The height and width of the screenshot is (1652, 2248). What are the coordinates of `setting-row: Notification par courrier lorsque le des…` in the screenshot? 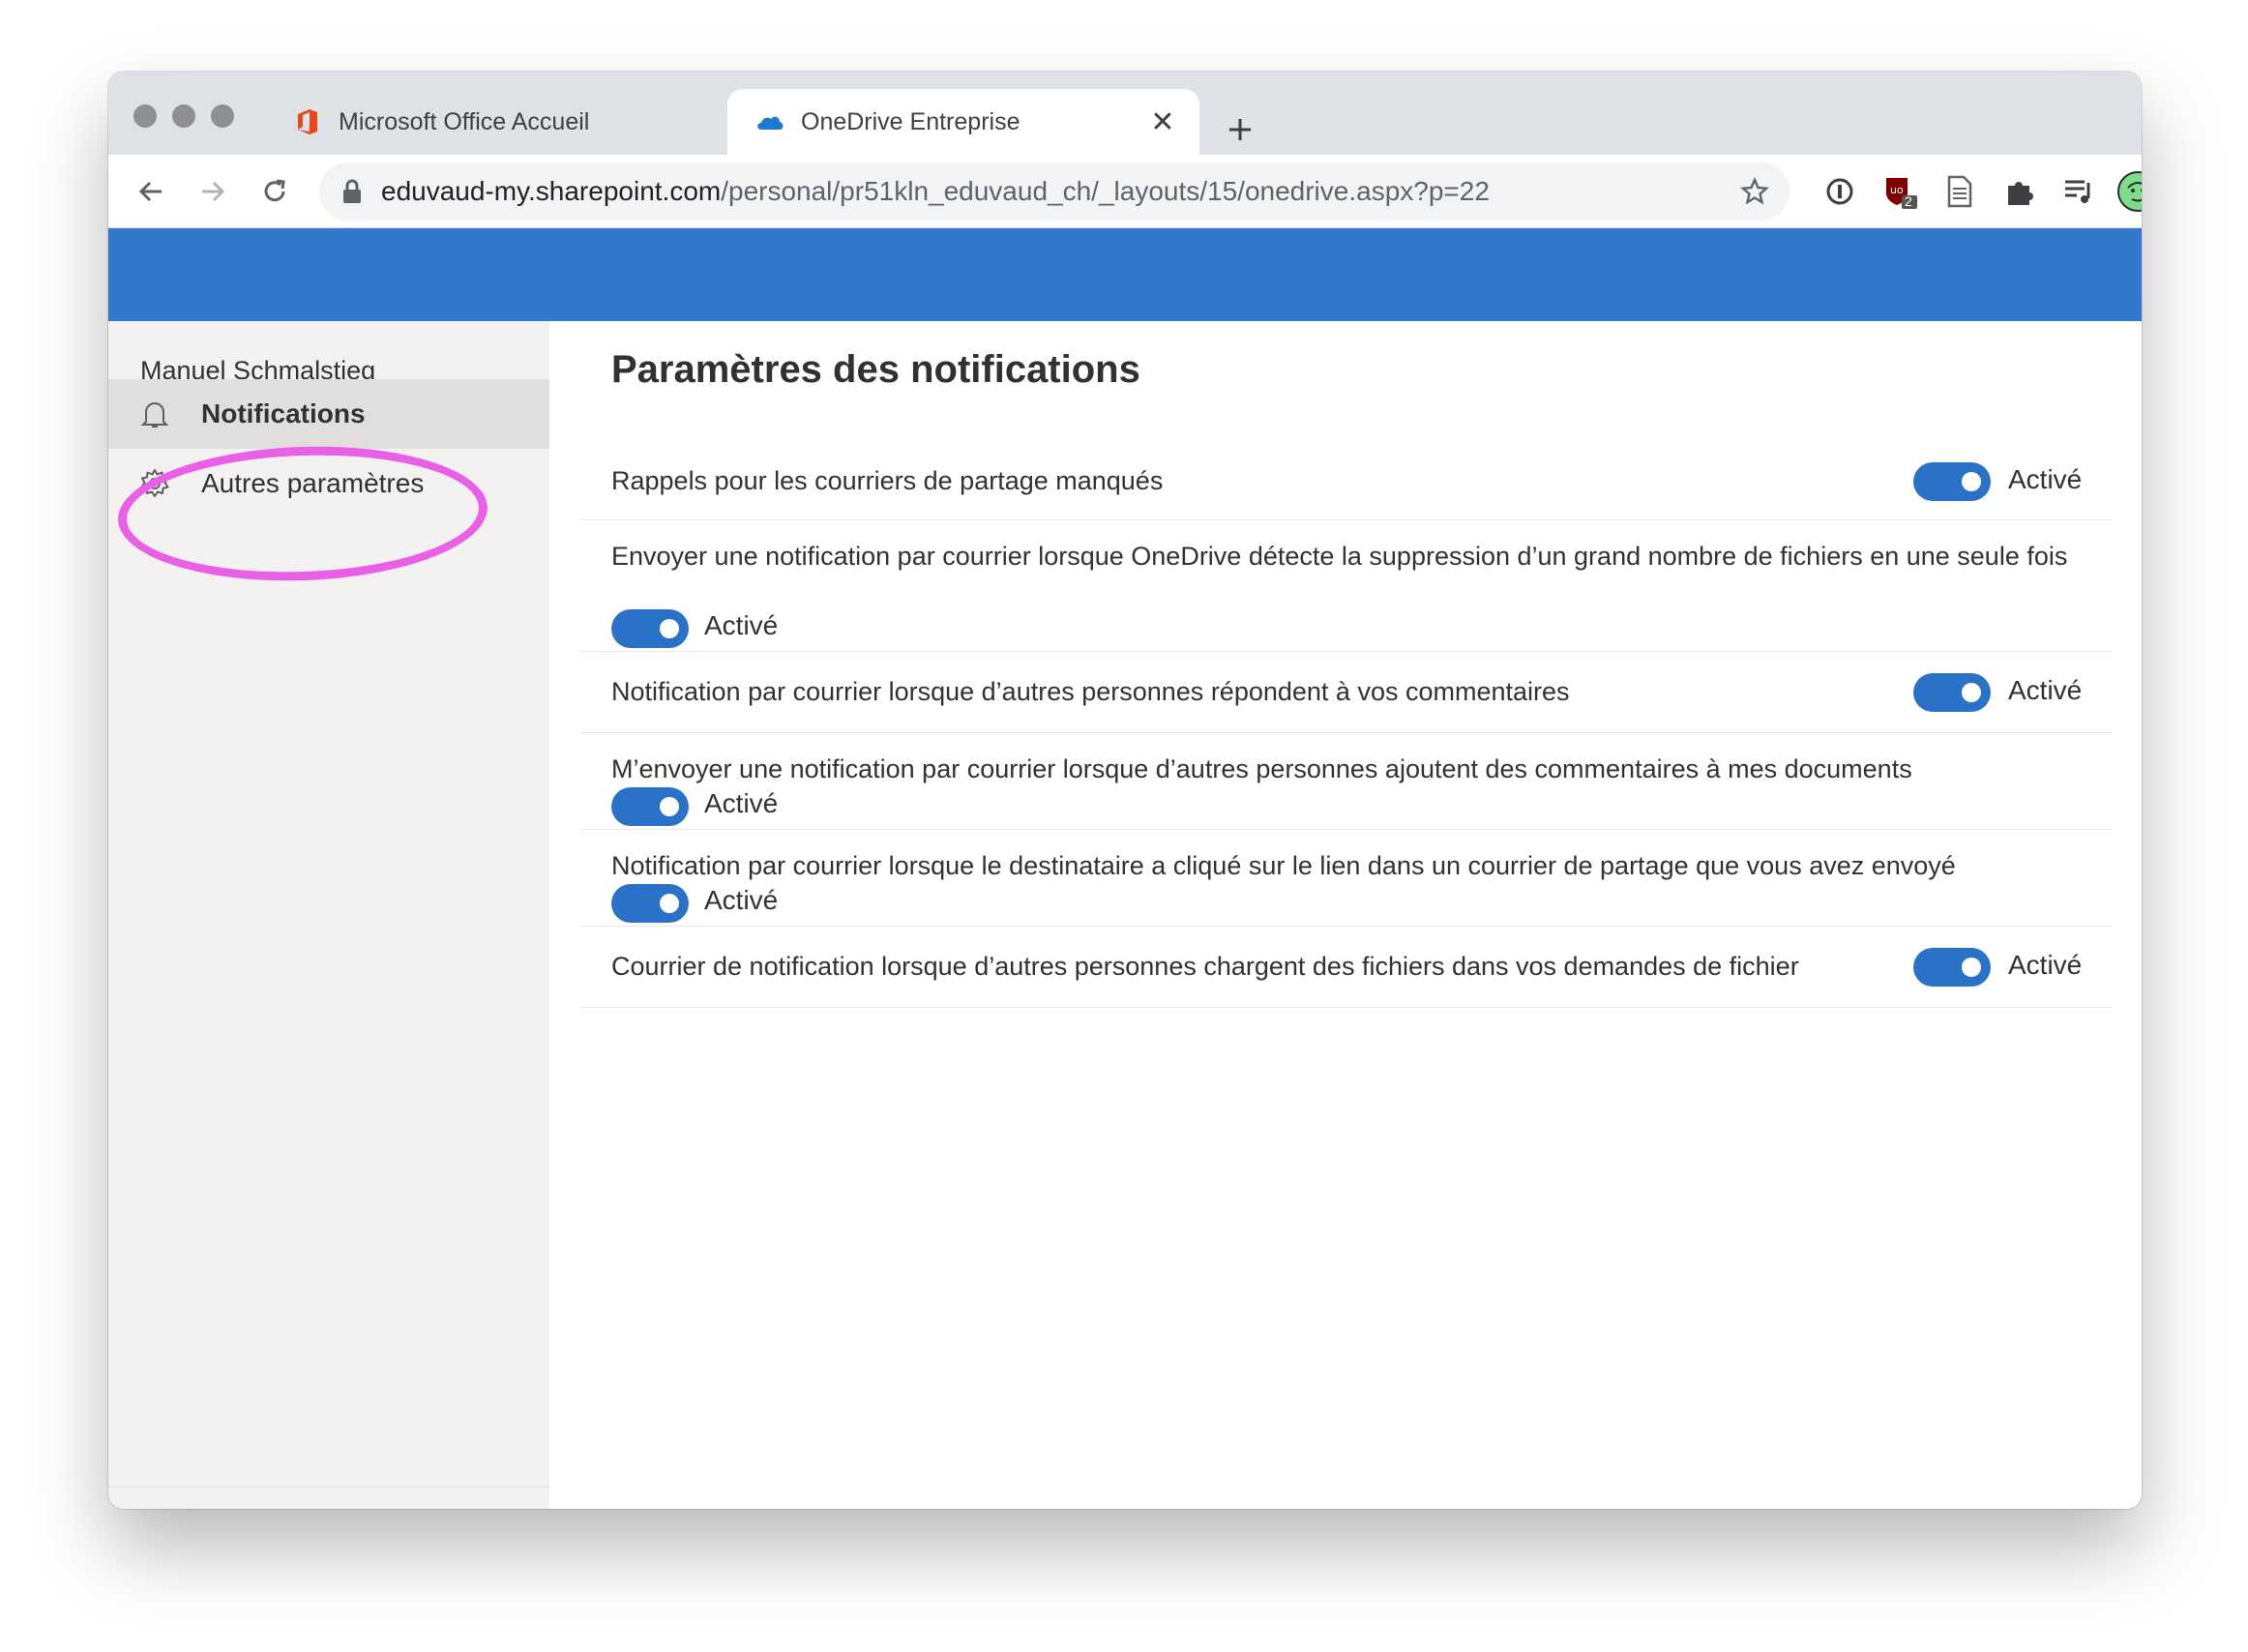 It's located at (1346, 878).